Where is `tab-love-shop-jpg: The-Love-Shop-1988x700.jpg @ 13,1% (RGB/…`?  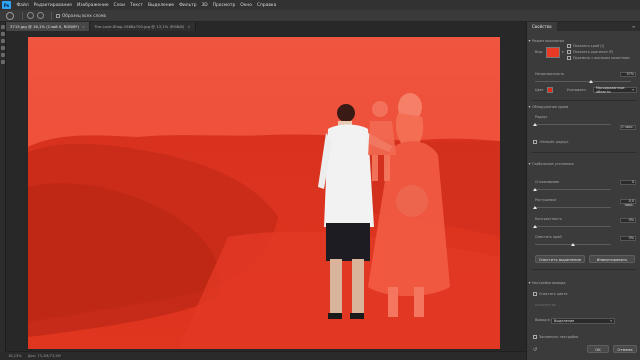
tab-love-shop-jpg: The-Love-Shop-1988x700.jpg @ 13,1% (RGB/… is located at coordinates (143, 26).